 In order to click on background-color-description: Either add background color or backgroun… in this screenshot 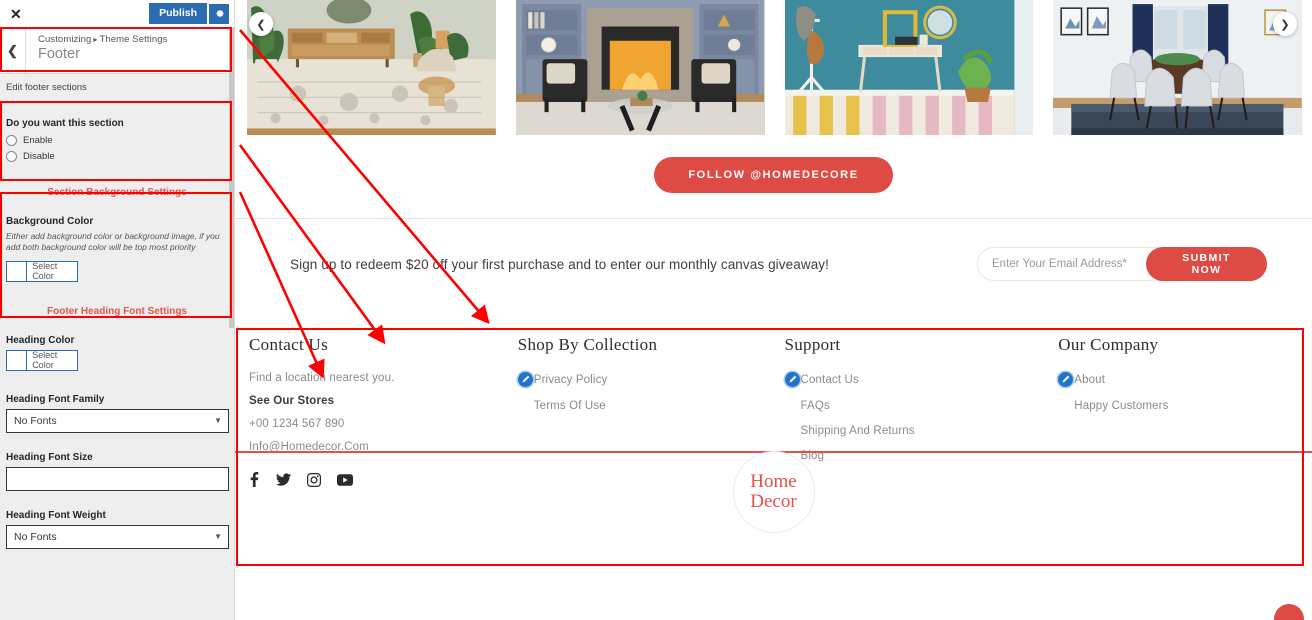, I will do `click(113, 242)`.